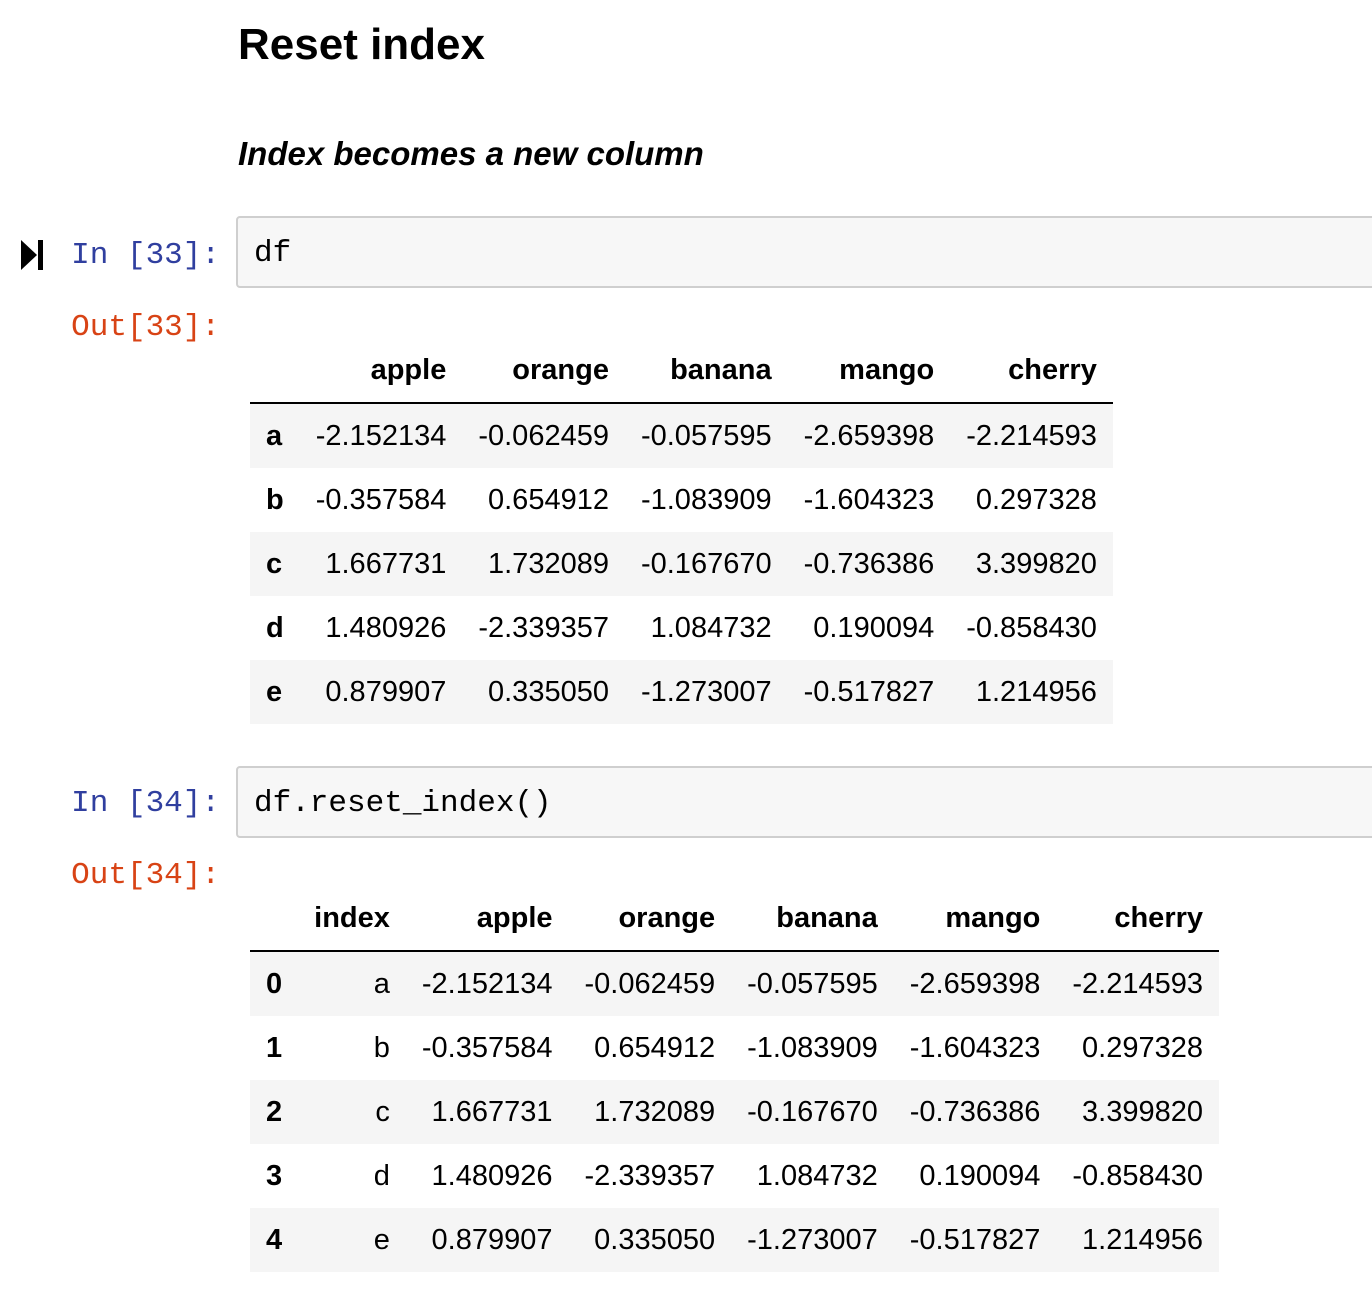  Describe the element at coordinates (361, 44) in the screenshot. I see `section-heading: Reset index` at that location.